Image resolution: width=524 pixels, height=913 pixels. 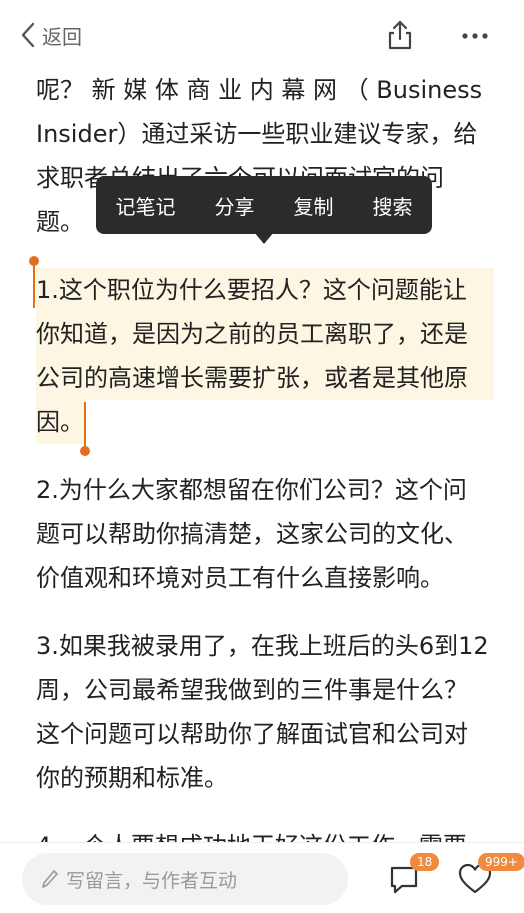 I want to click on text-line: 呢？ 新 媒 体 商 业 内 幕 网 （ Business, so click(x=259, y=90).